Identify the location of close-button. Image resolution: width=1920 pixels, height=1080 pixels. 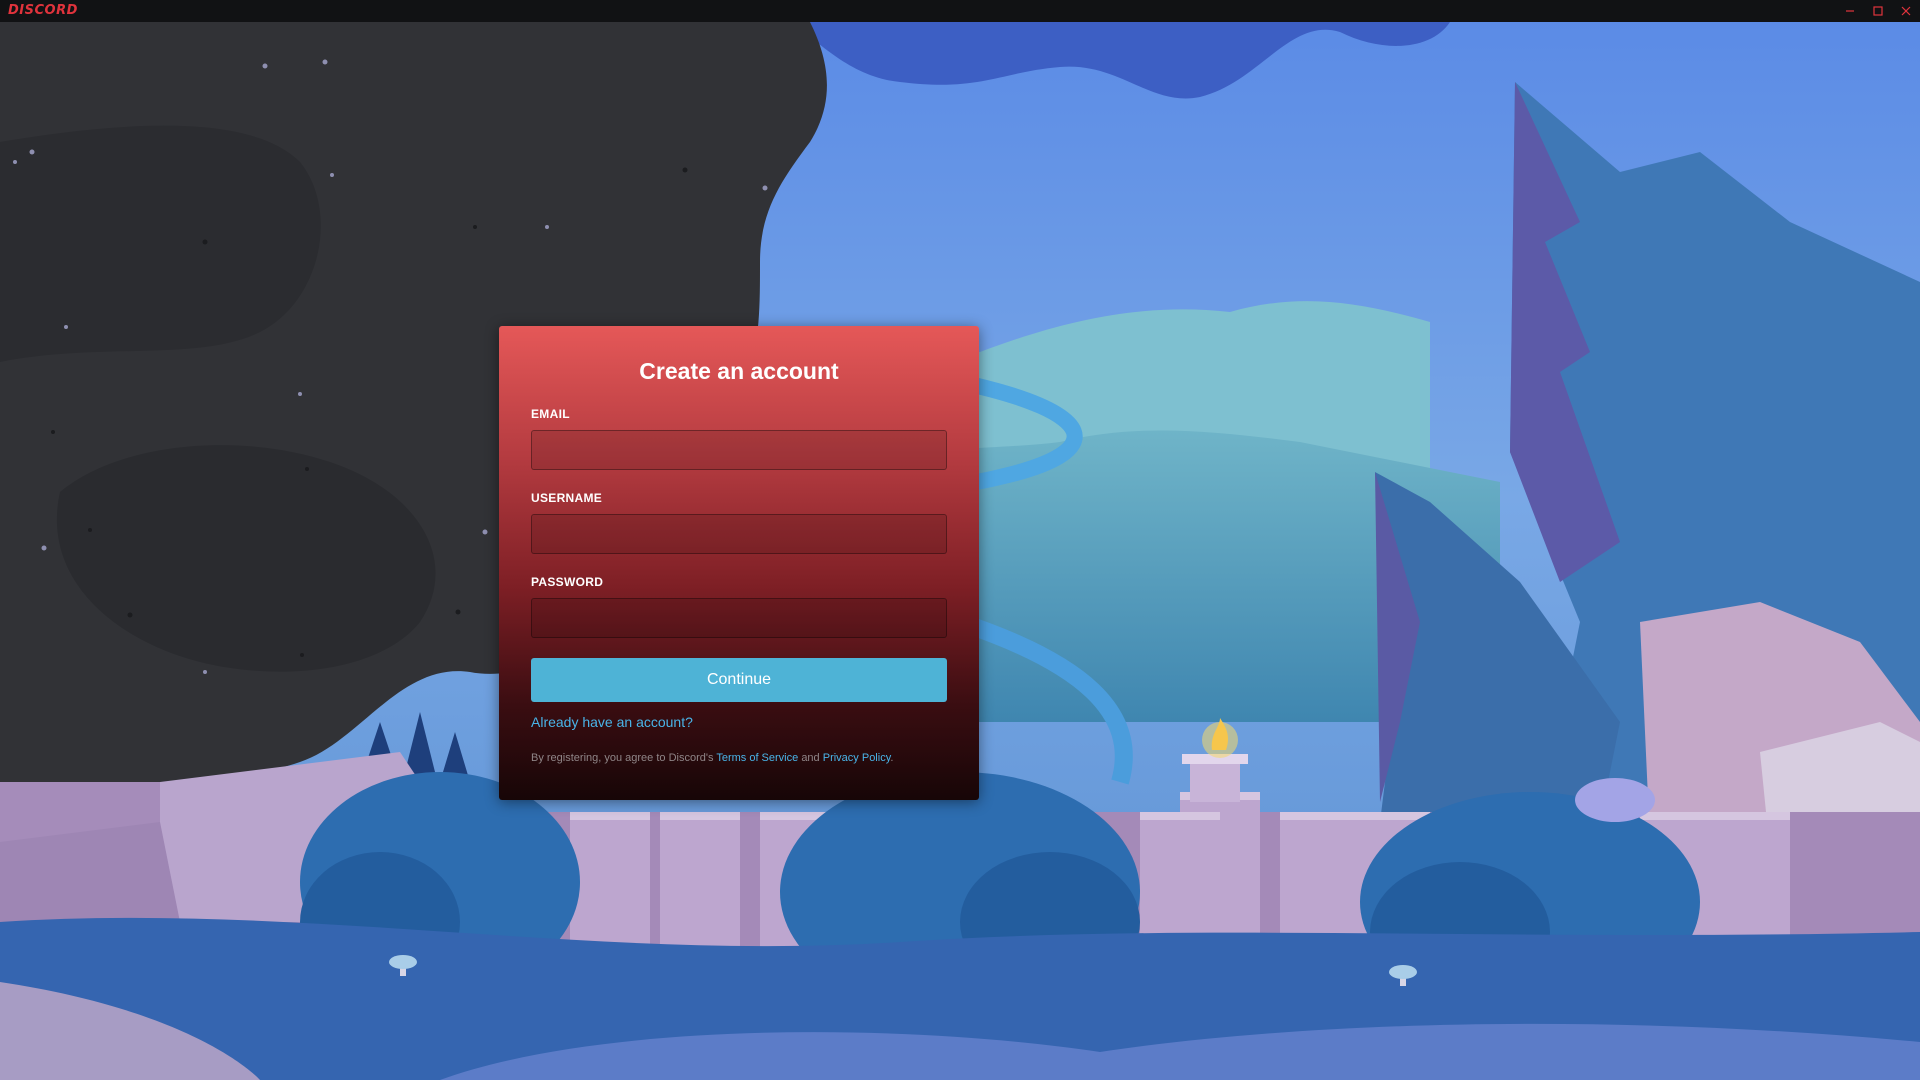
(1906, 11).